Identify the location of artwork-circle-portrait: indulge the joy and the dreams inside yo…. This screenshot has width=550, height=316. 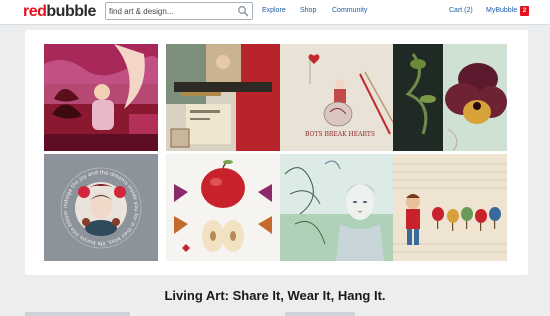
(101, 207).